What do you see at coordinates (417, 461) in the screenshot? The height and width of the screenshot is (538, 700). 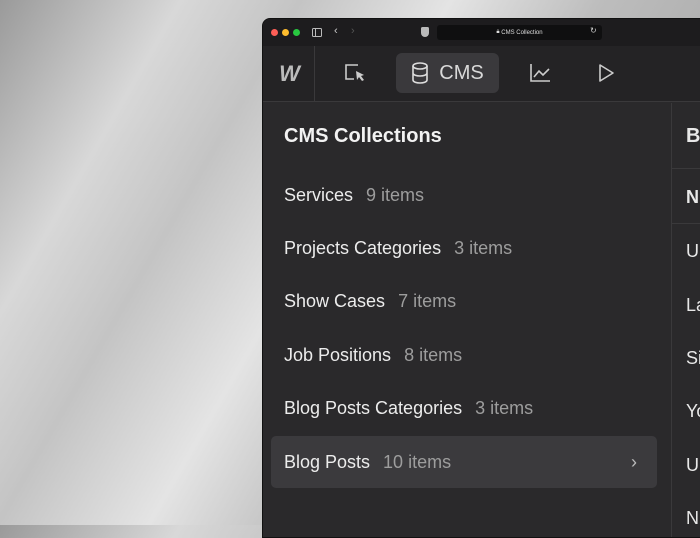 I see `collection-count: 10 items` at bounding box center [417, 461].